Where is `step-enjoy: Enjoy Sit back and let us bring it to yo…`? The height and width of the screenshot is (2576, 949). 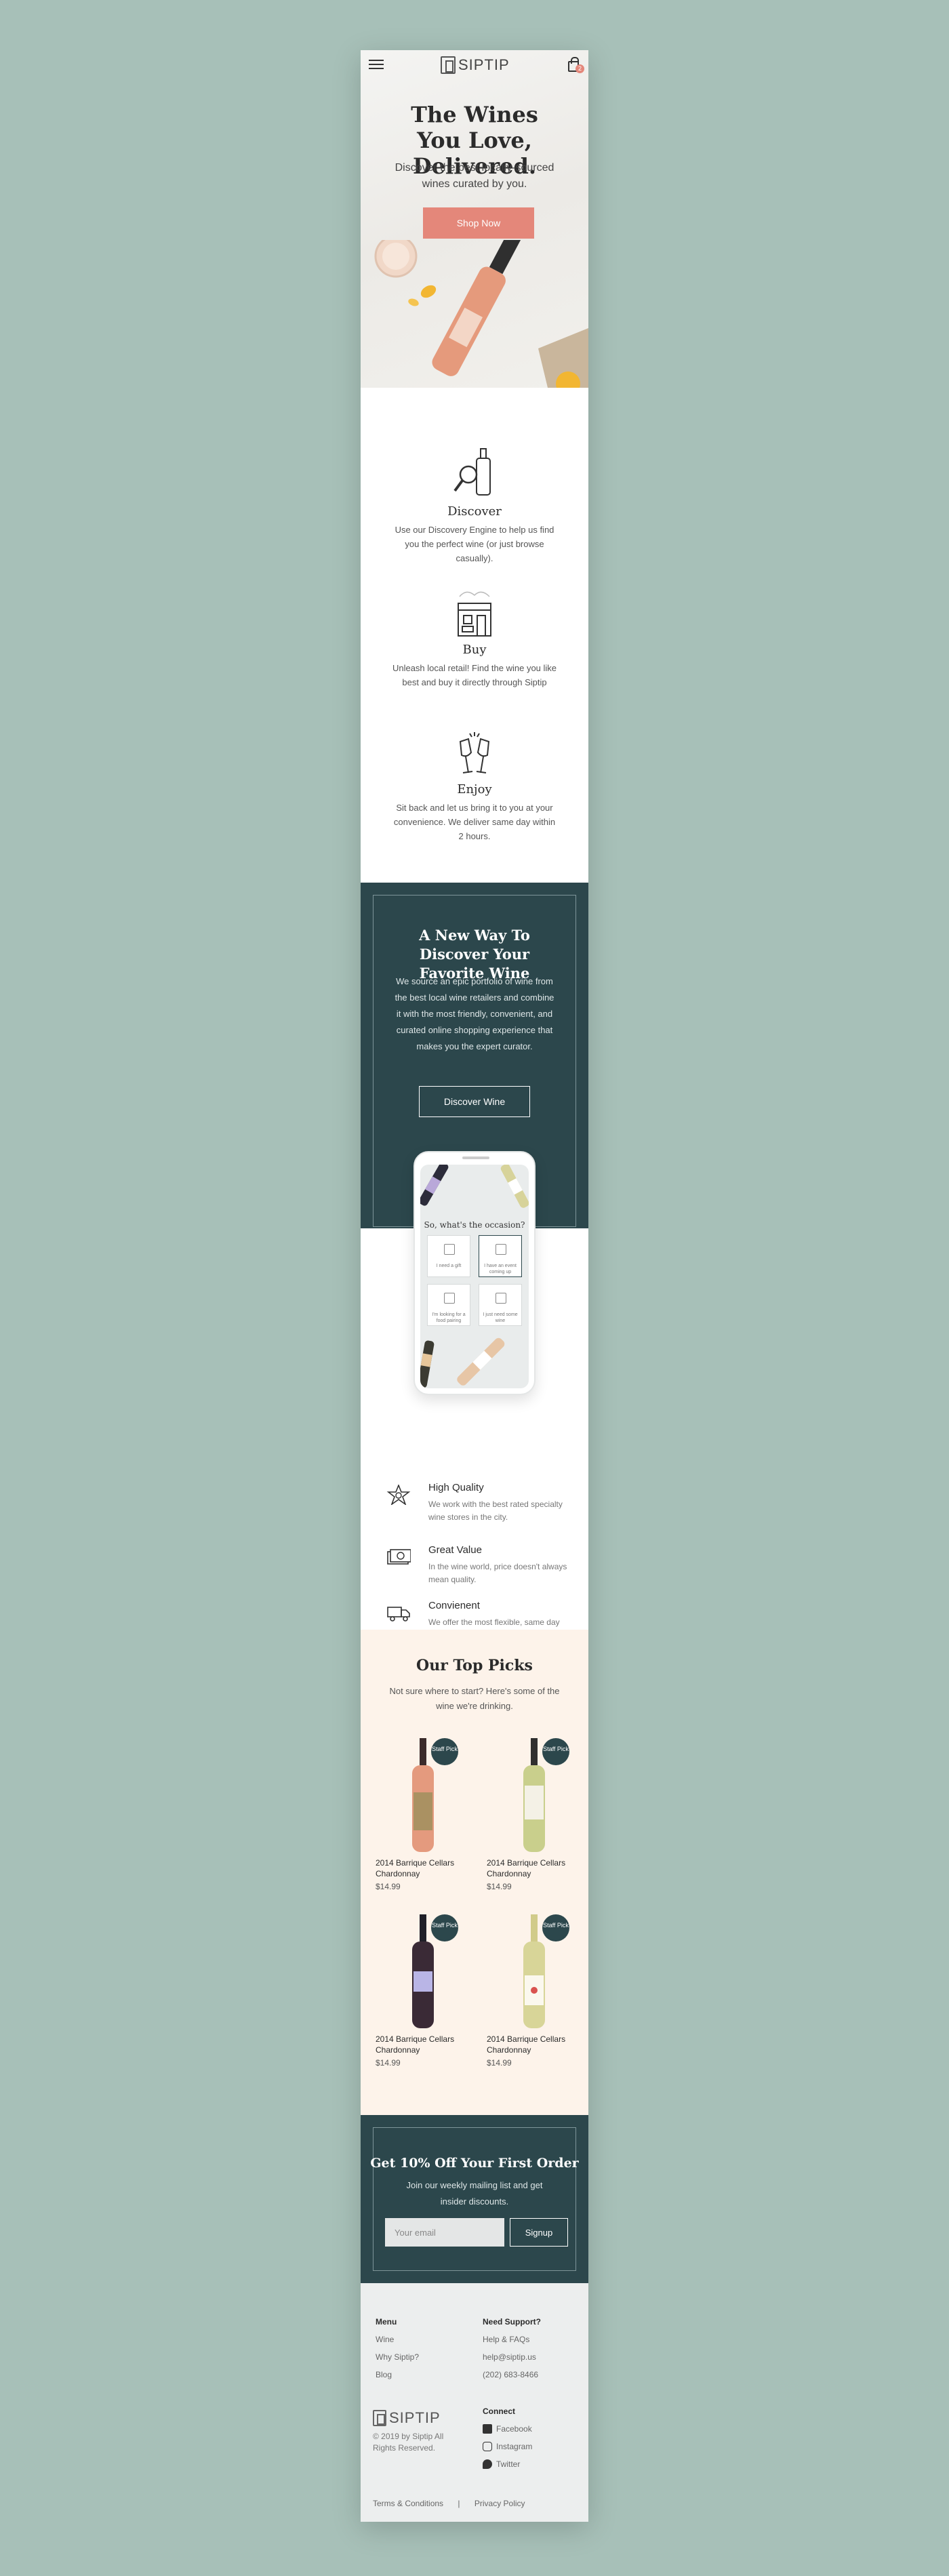 step-enjoy: Enjoy Sit back and let us bring it to yo… is located at coordinates (474, 787).